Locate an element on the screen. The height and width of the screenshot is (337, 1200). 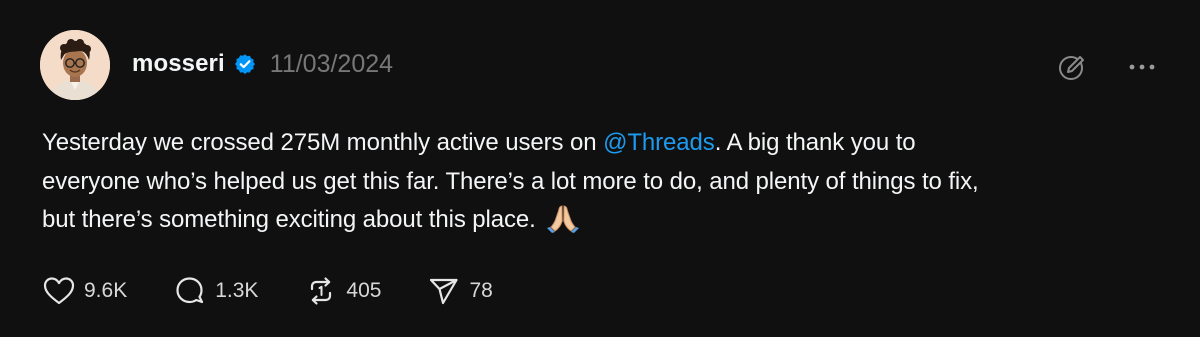
mention-link: @Threads is located at coordinates (659, 142).